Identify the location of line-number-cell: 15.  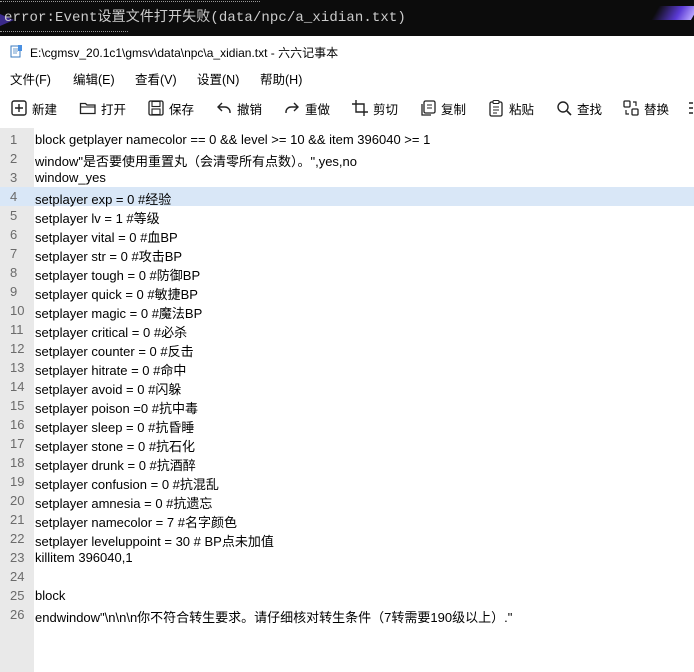
(17, 405).